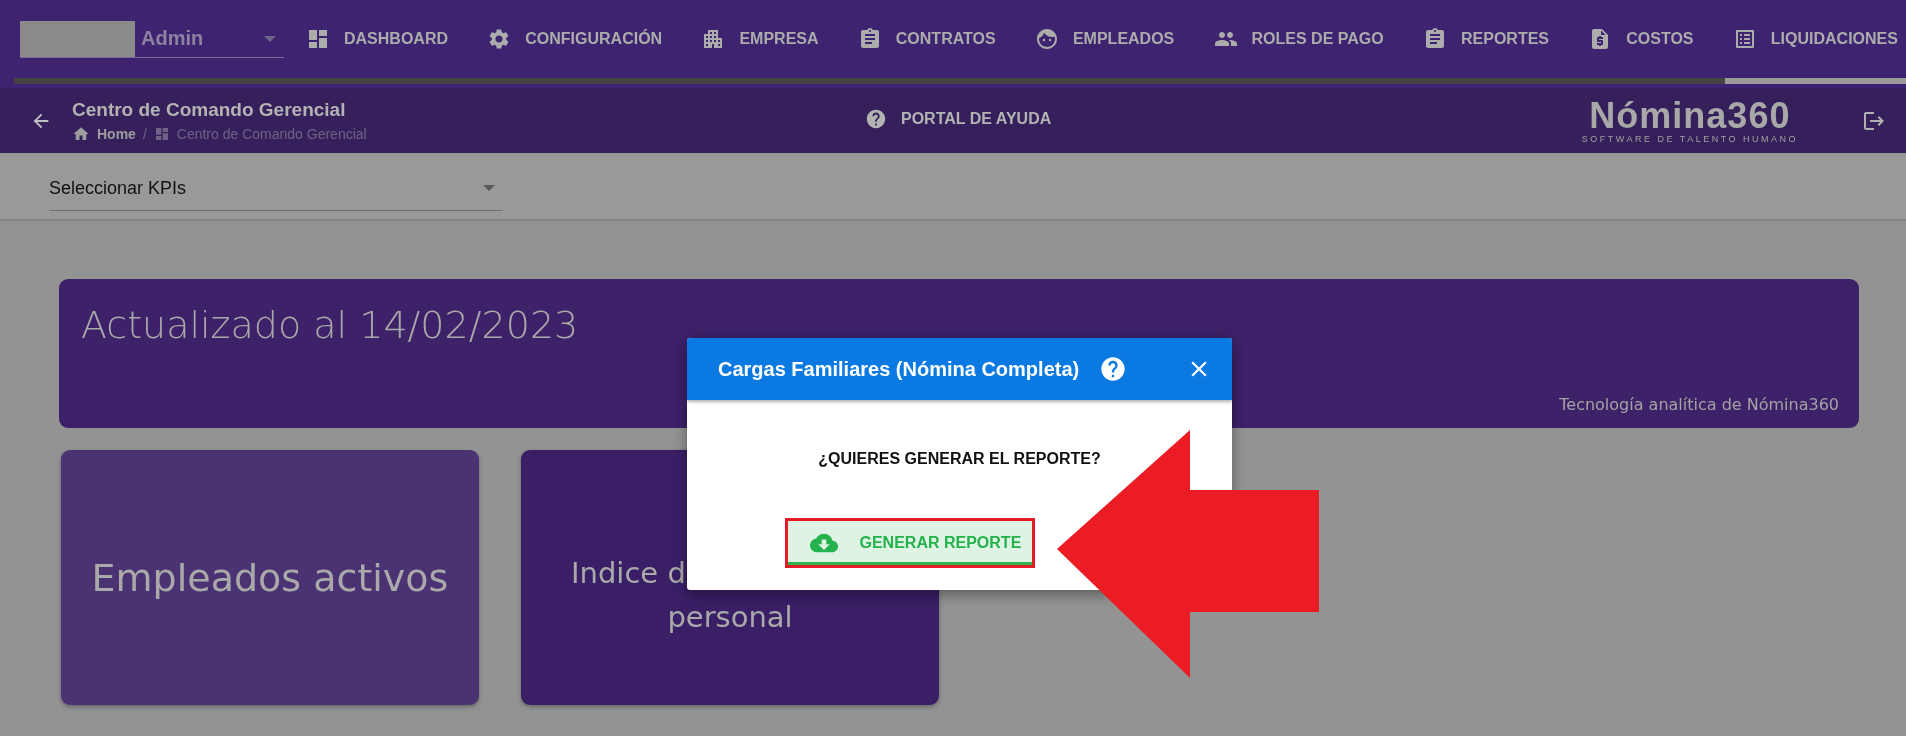 The height and width of the screenshot is (736, 1906). I want to click on card-title: Empleados activos, so click(270, 577).